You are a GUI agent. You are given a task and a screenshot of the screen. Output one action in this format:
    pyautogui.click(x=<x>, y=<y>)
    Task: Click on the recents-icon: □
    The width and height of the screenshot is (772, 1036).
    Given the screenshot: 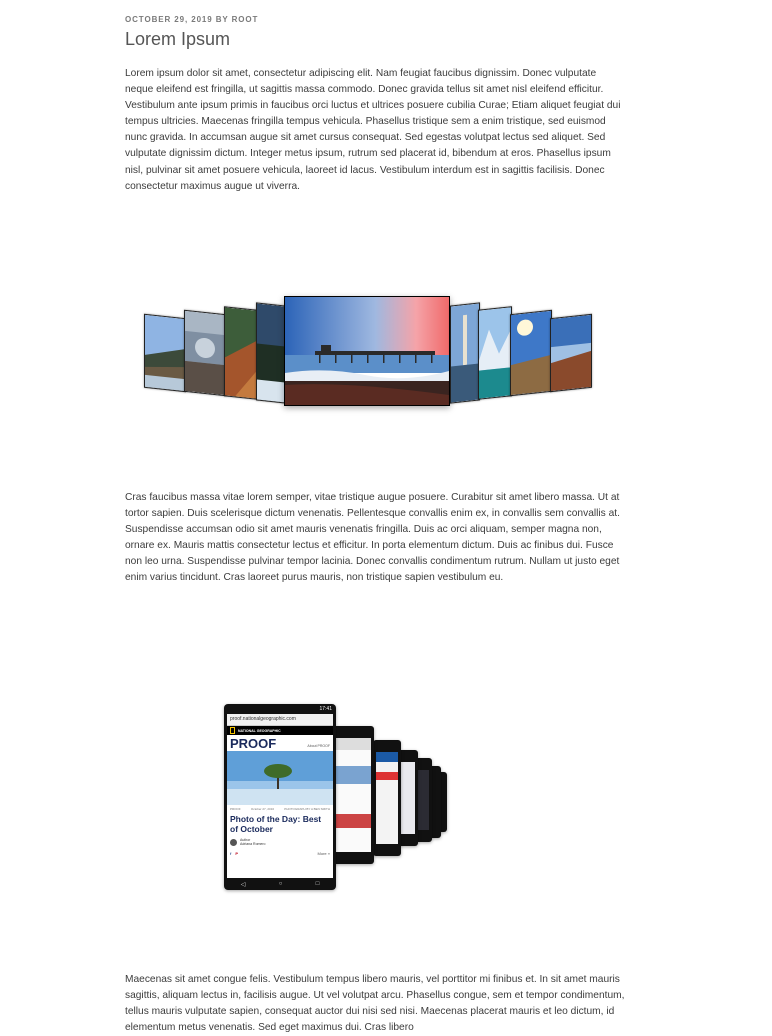 What is the action you would take?
    pyautogui.click(x=318, y=884)
    